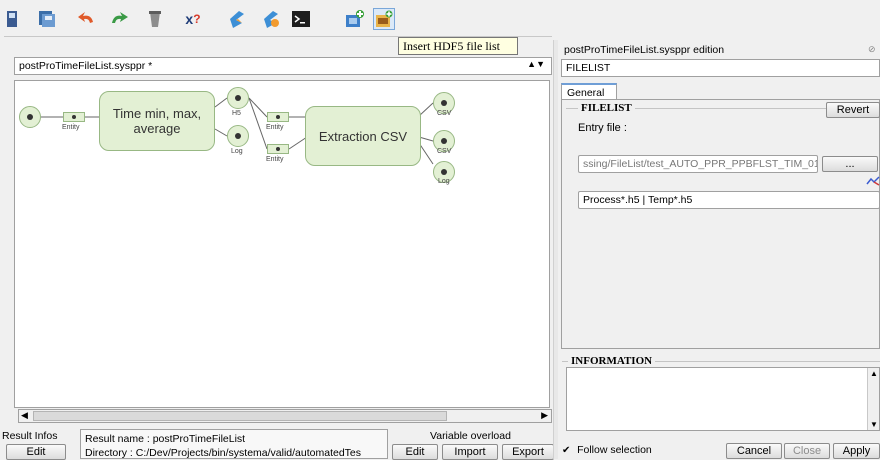  What do you see at coordinates (536, 64) in the screenshot?
I see `updown-icon: ▲▼` at bounding box center [536, 64].